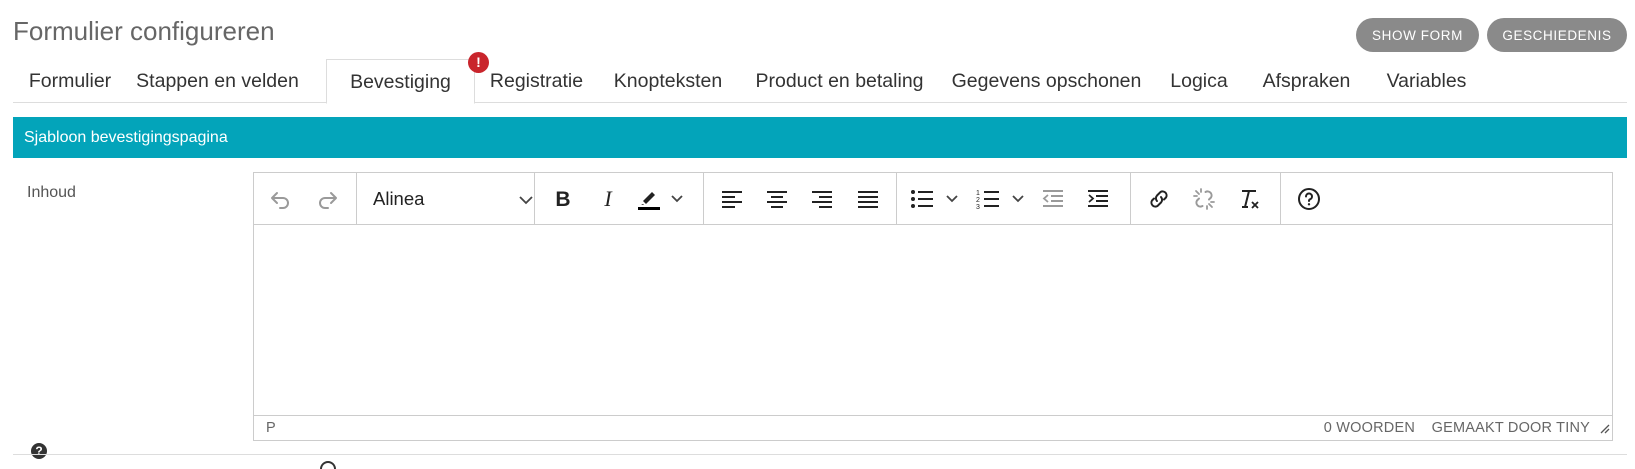 The height and width of the screenshot is (469, 1635). I want to click on align-justify-icon, so click(868, 199).